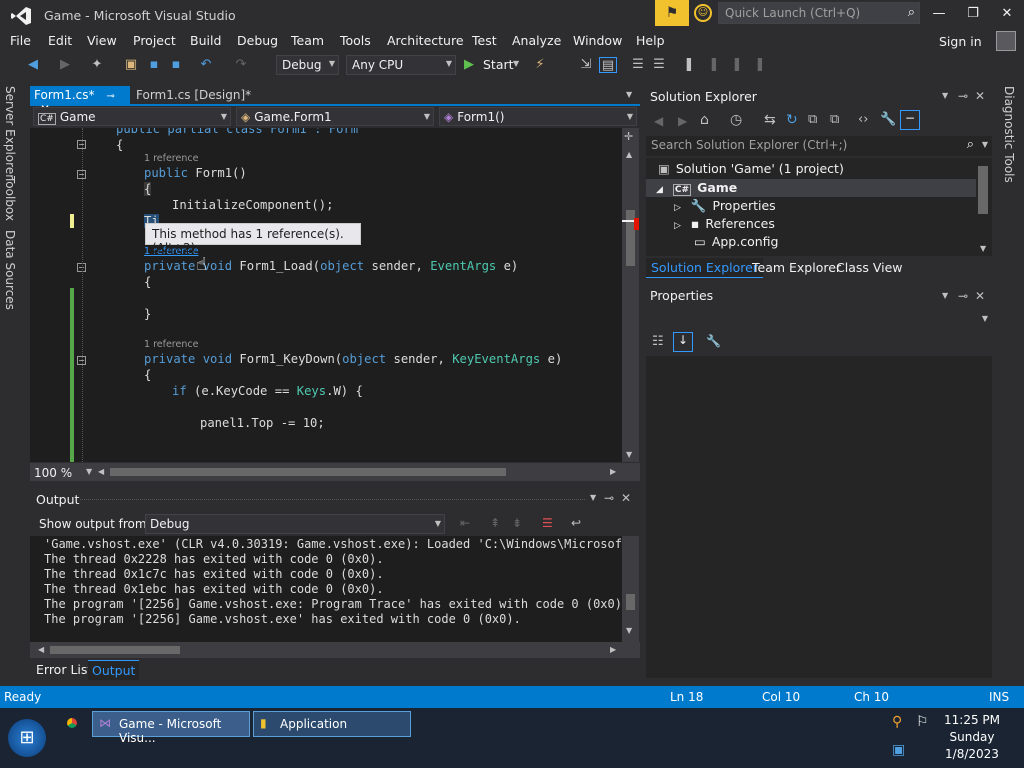 Image resolution: width=1024 pixels, height=768 pixels. I want to click on menu-team: Team, so click(307, 40).